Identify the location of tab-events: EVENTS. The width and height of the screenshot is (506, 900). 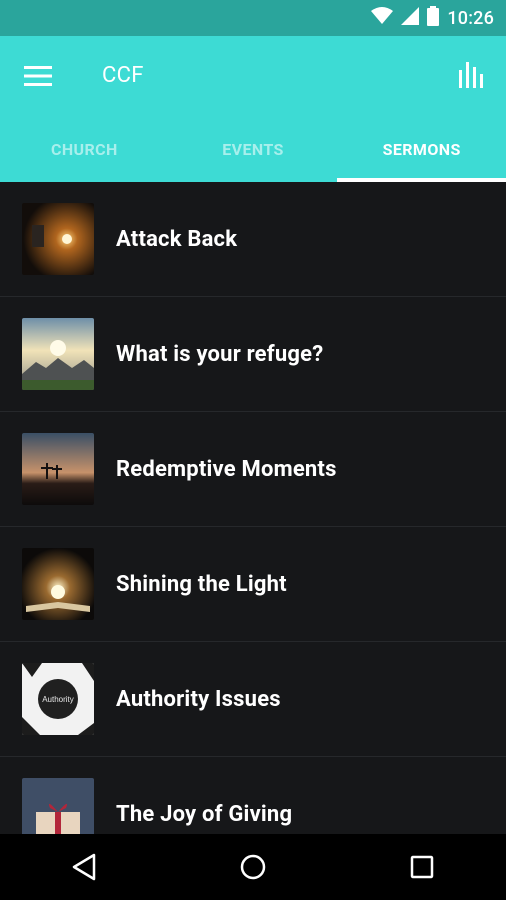
(253, 149).